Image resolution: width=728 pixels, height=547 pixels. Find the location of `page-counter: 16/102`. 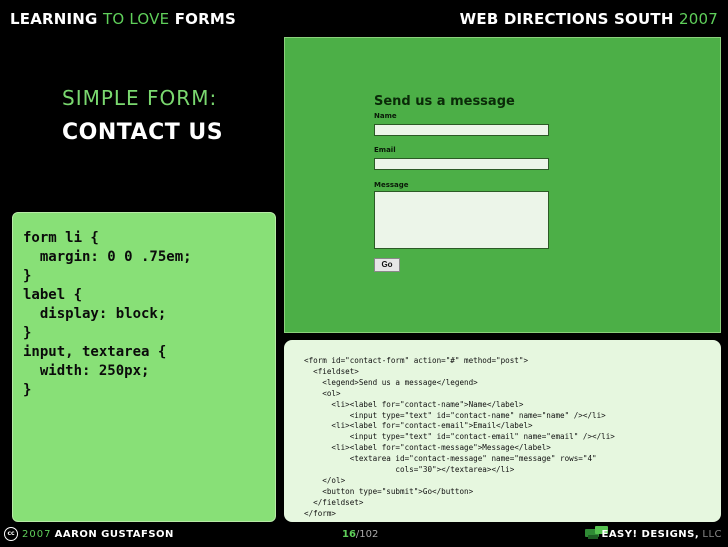

page-counter: 16/102 is located at coordinates (360, 534).